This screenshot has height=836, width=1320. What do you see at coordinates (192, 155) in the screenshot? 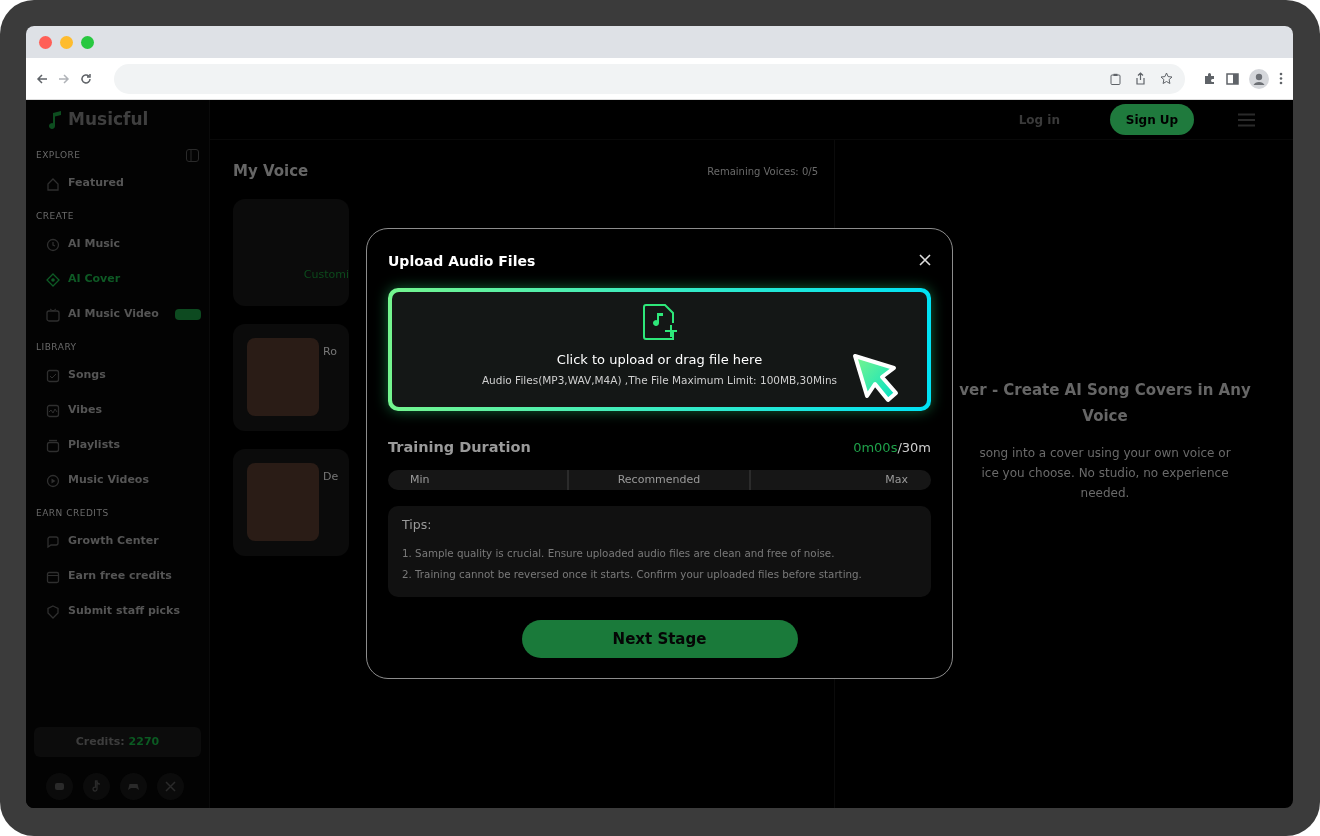
I see `collapse-icon` at bounding box center [192, 155].